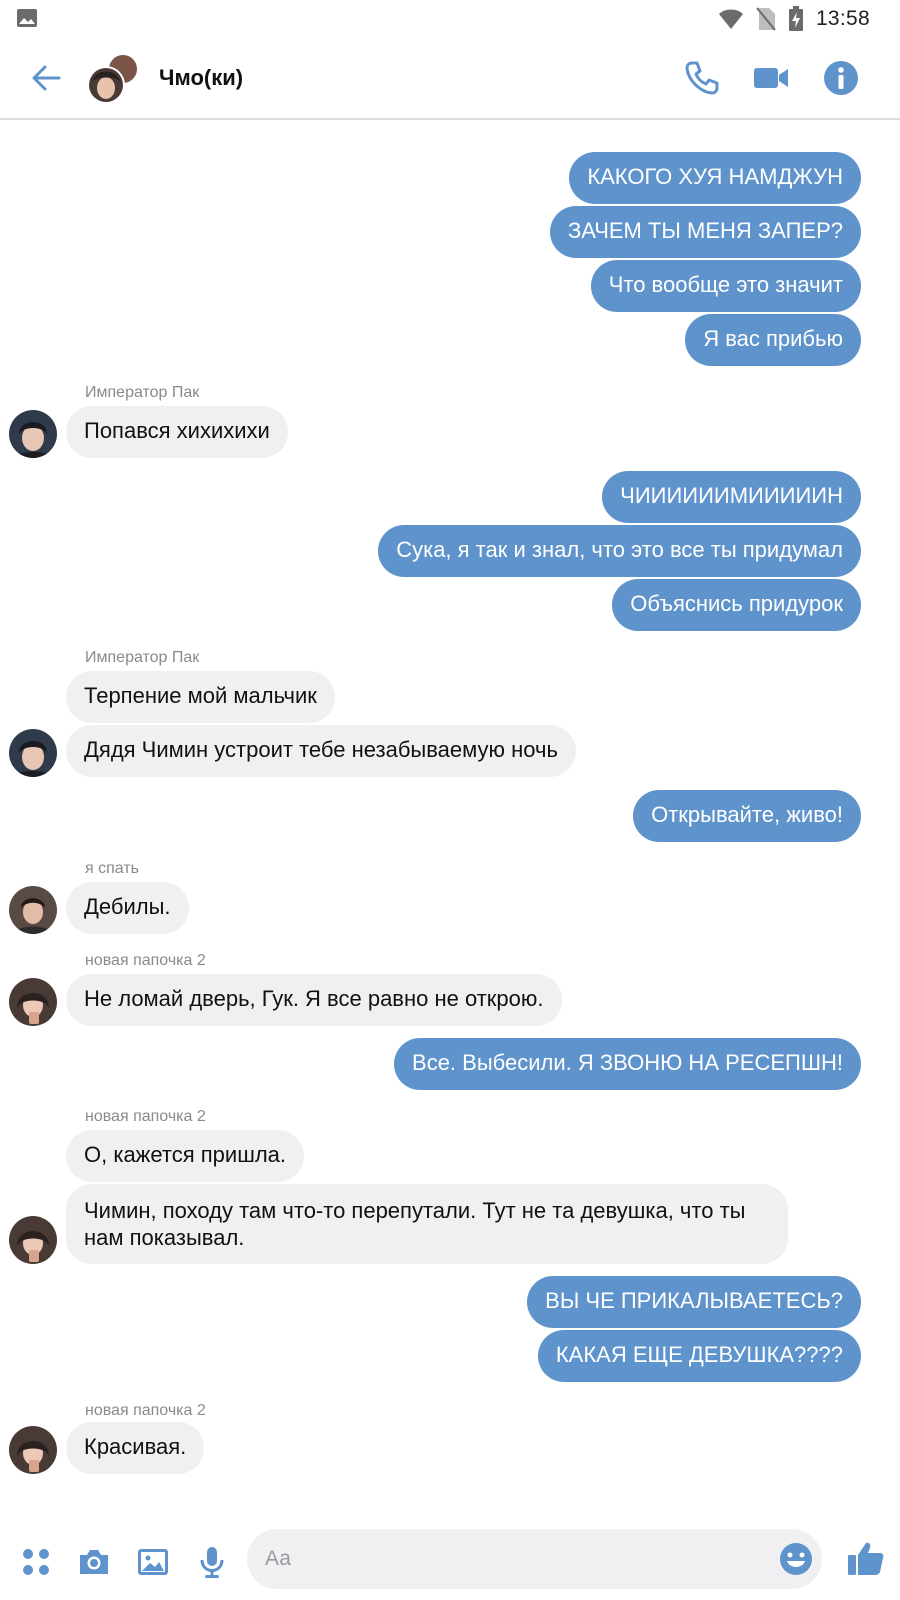 The width and height of the screenshot is (900, 1600). What do you see at coordinates (747, 816) in the screenshot?
I see `outgoing-message: Открывайте, живо!` at bounding box center [747, 816].